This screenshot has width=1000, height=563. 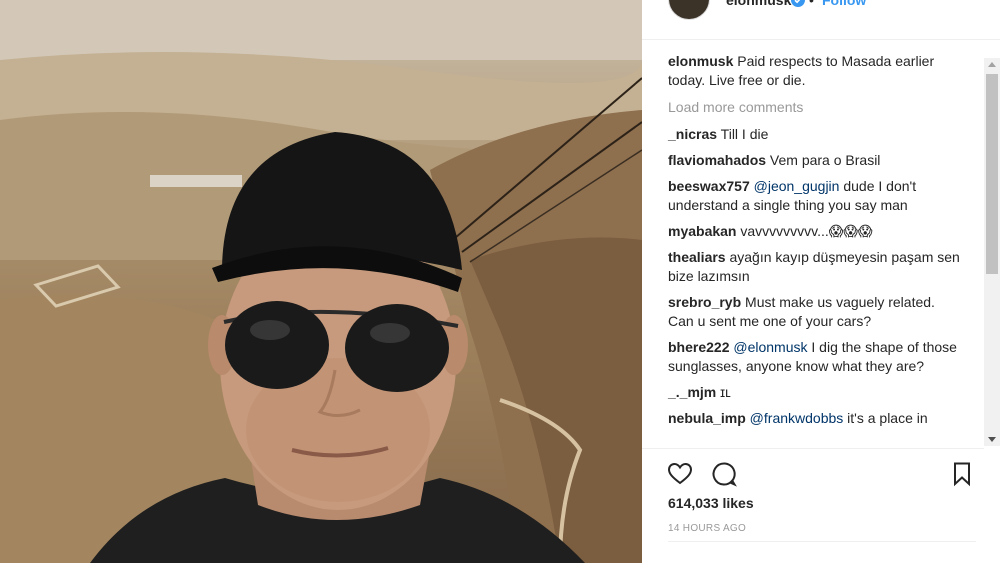 I want to click on comment-username: srebro_ryb, so click(x=704, y=302).